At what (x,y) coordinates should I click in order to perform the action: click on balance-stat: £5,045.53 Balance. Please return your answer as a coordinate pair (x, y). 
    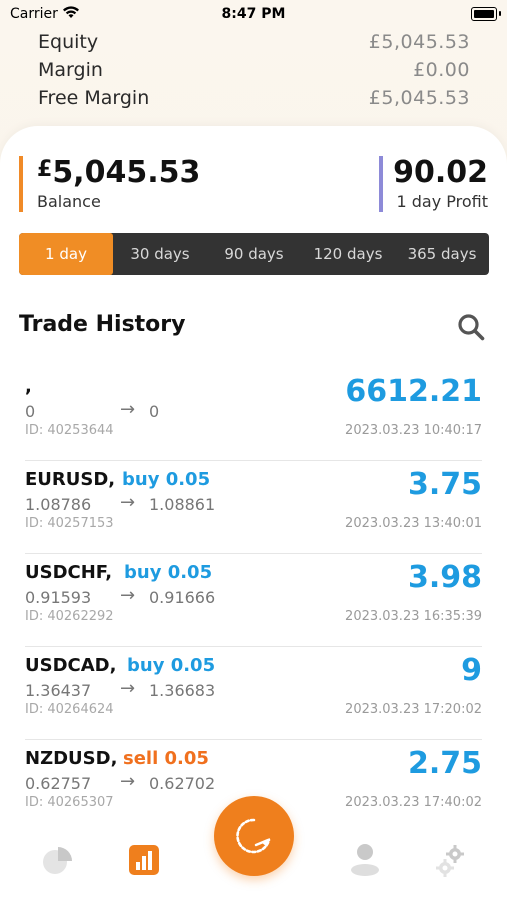
    Looking at the image, I should click on (109, 184).